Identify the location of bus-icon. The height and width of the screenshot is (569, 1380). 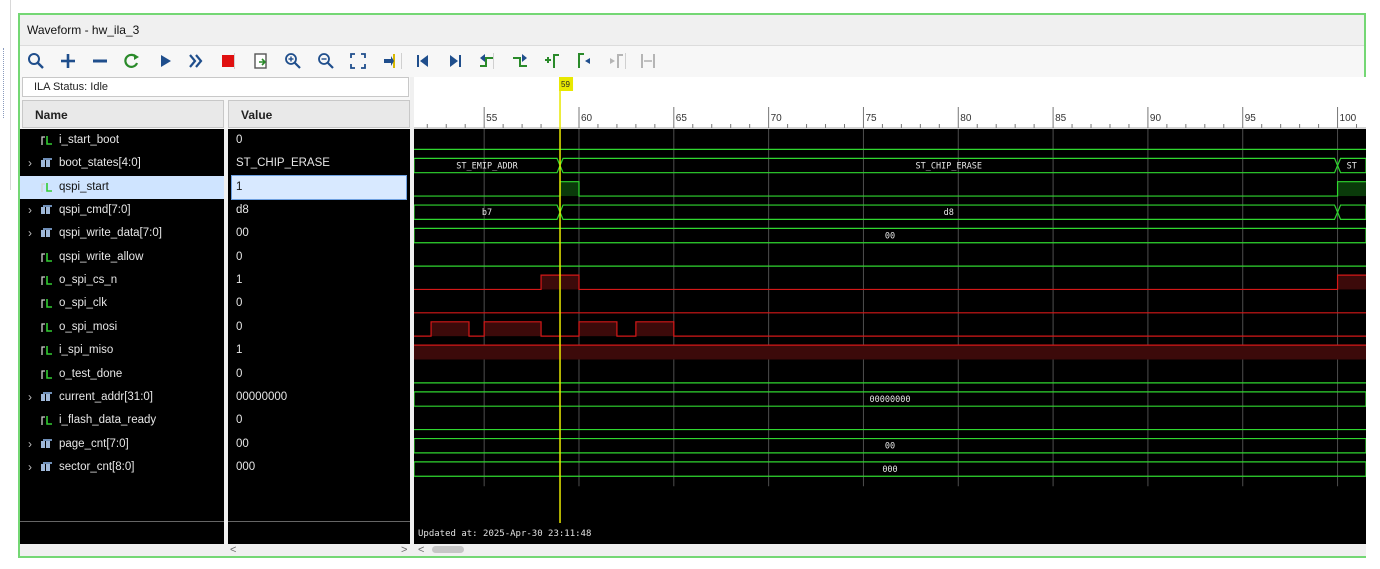
(46, 466).